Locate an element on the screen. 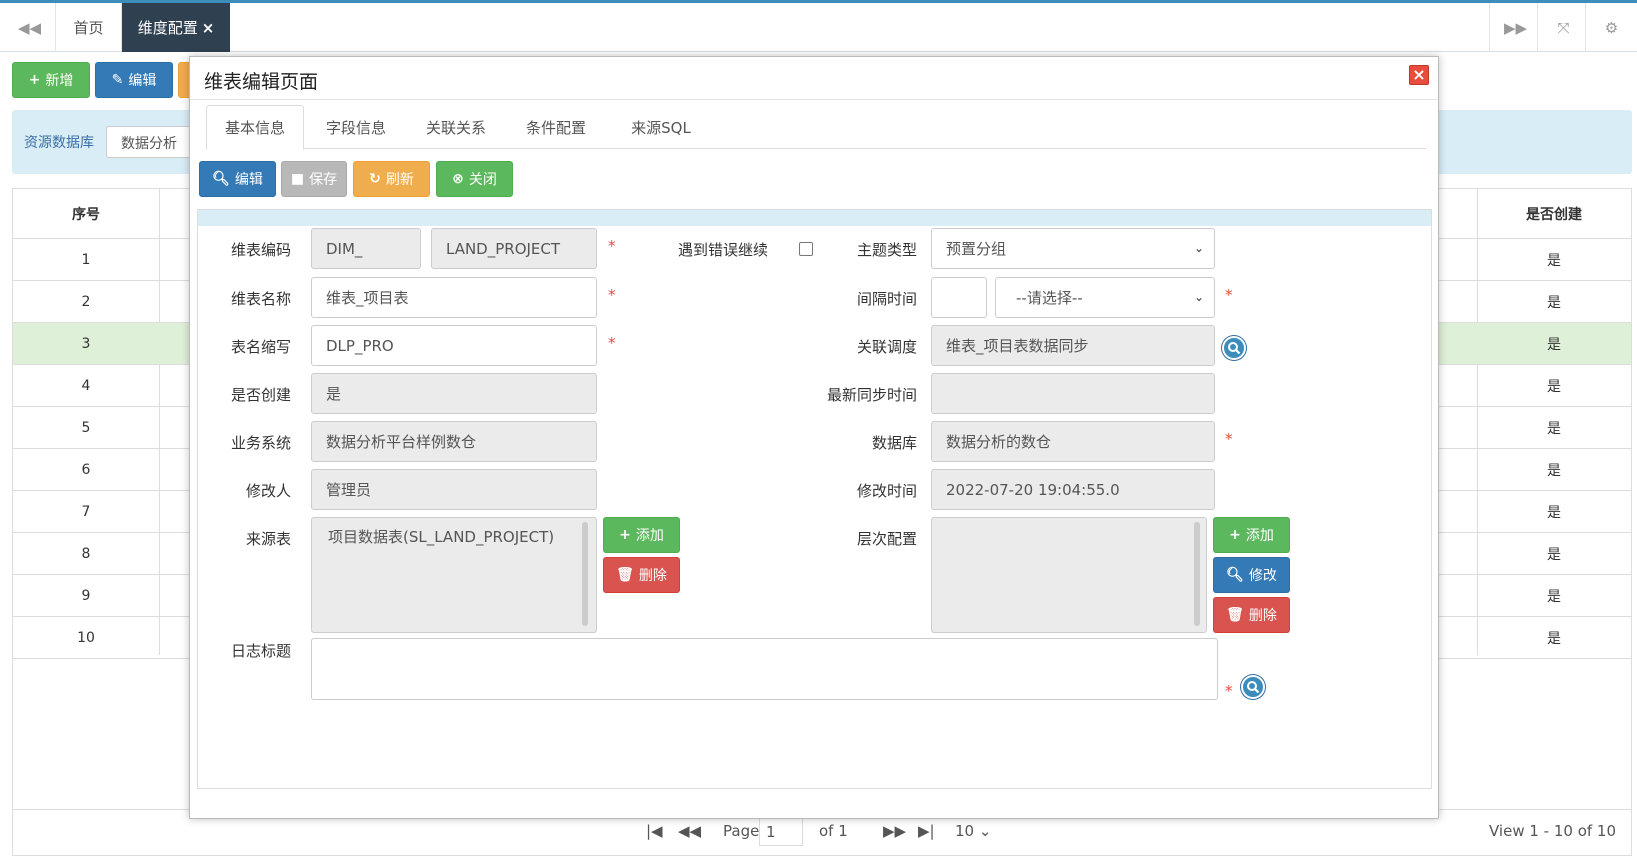 The image size is (1637, 863). last-page-icon: ▶| is located at coordinates (926, 831).